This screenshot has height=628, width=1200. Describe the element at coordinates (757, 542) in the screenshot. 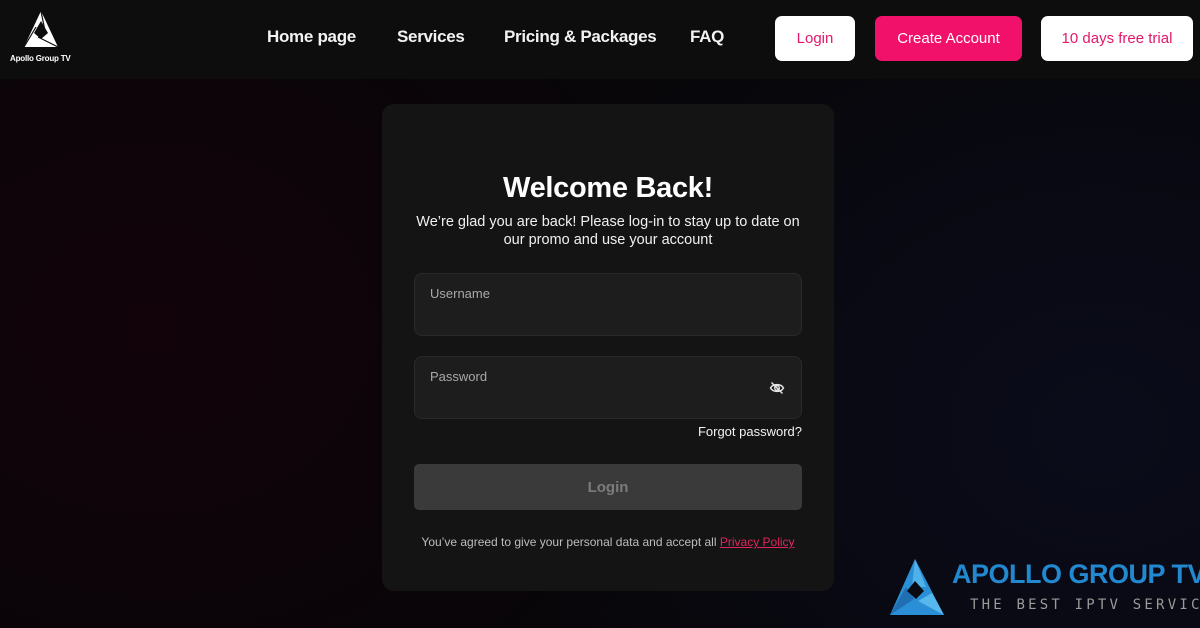

I see `privacy-policy-link: Privacy Policy` at that location.